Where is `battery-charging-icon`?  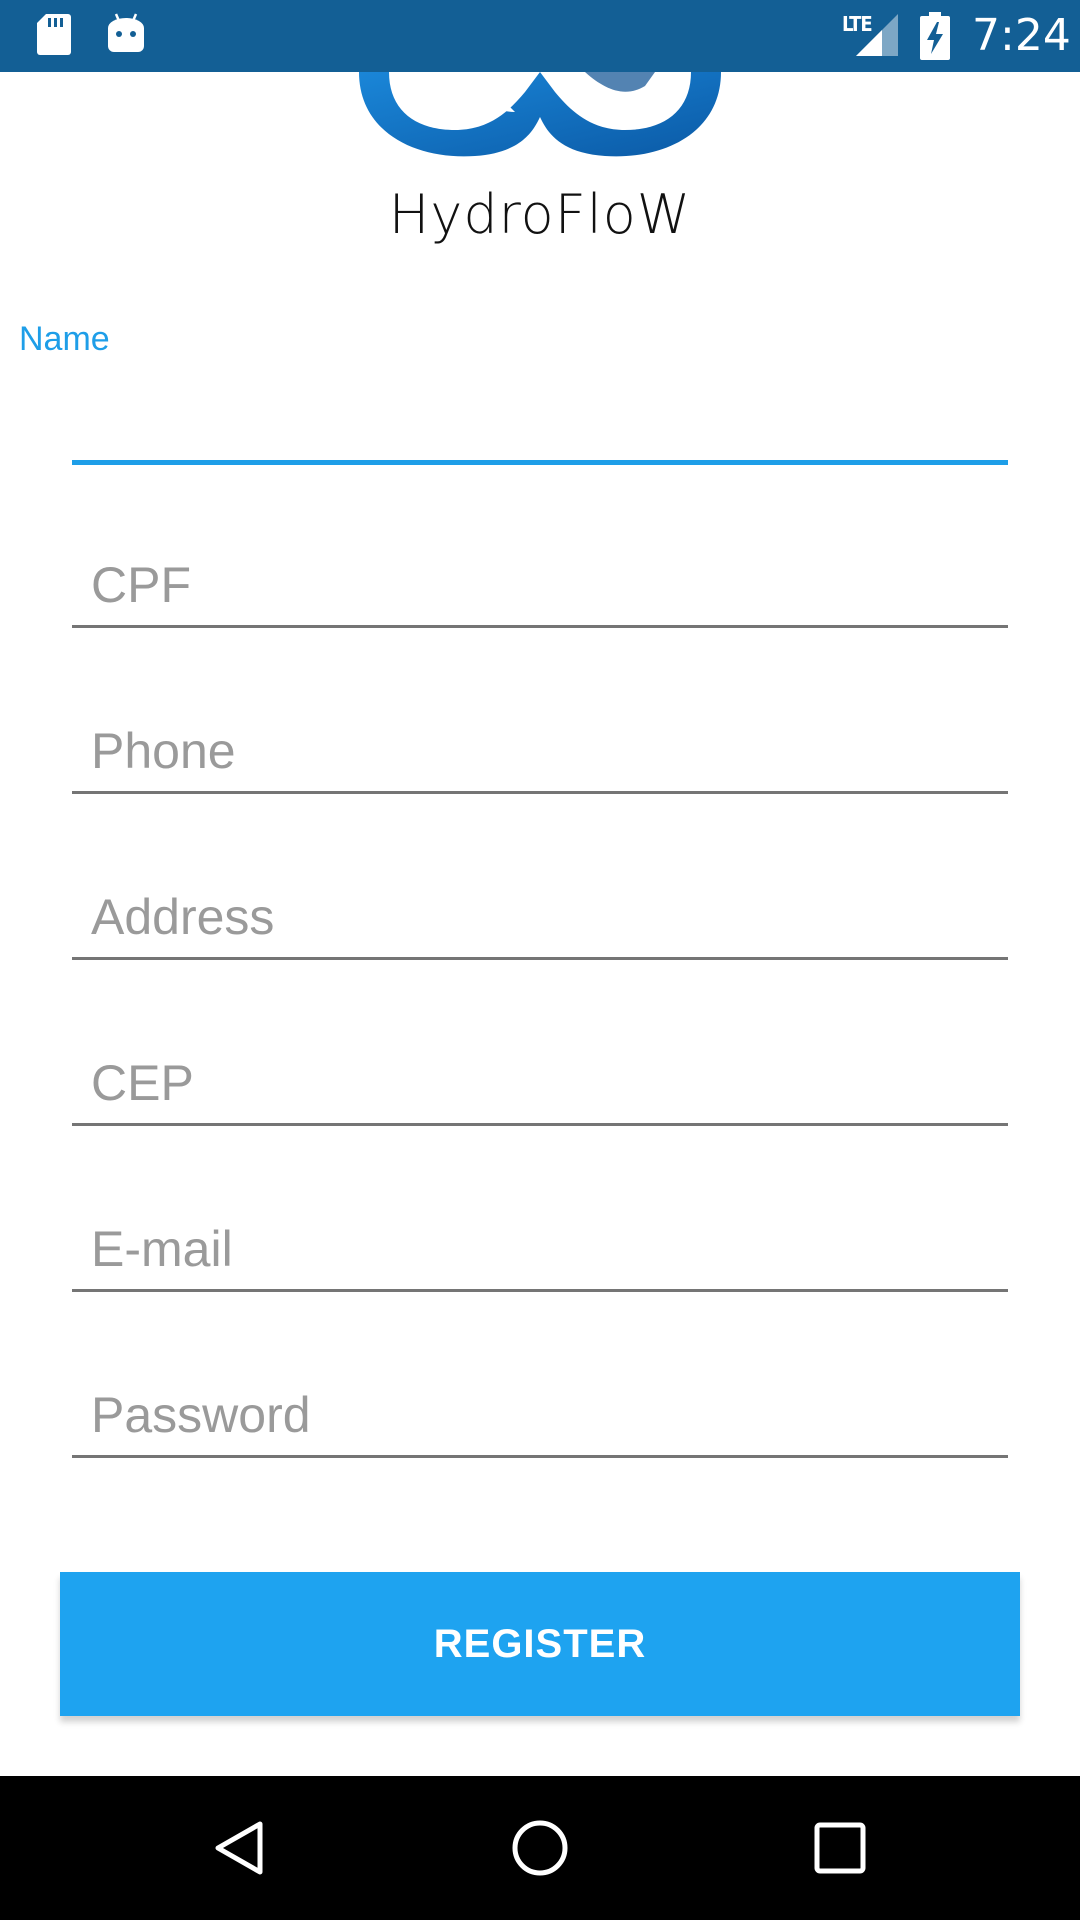 battery-charging-icon is located at coordinates (935, 38).